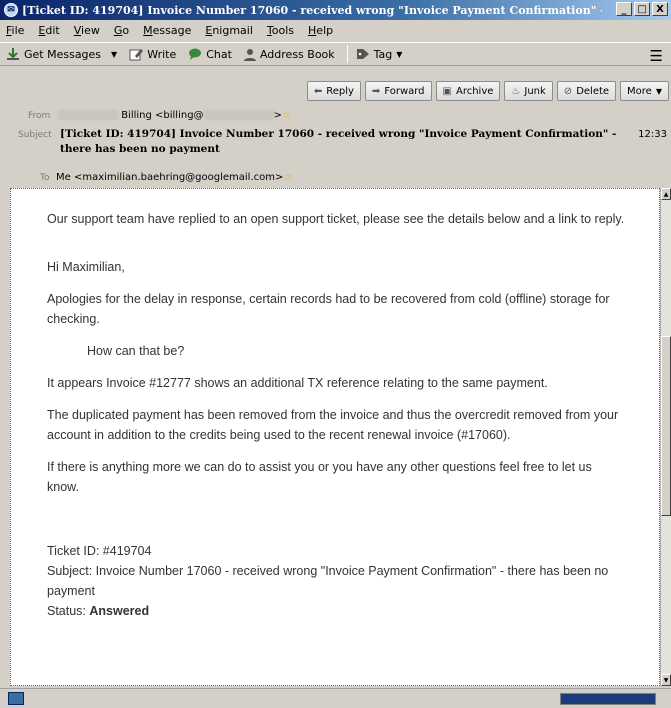 The width and height of the screenshot is (671, 708). What do you see at coordinates (468, 91) in the screenshot?
I see `archive-button: ▣ Archive` at bounding box center [468, 91].